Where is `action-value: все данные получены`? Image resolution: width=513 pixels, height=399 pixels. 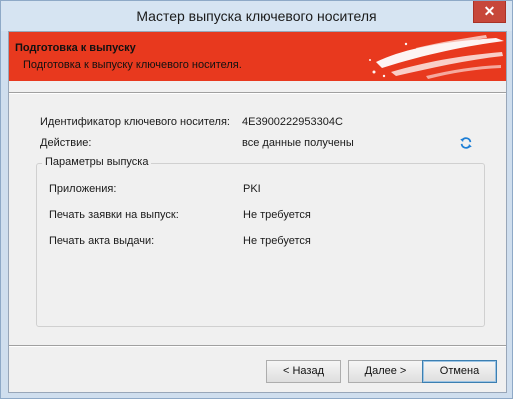
action-value: все данные получены is located at coordinates (298, 143).